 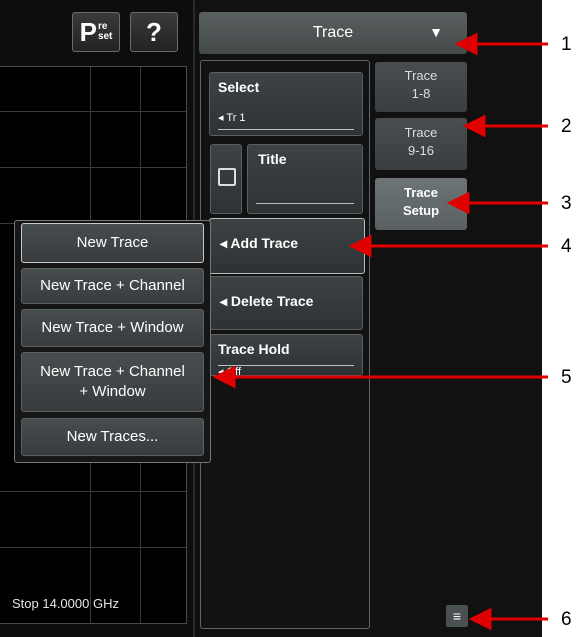 What do you see at coordinates (566, 377) in the screenshot?
I see `callout-number-5: 5` at bounding box center [566, 377].